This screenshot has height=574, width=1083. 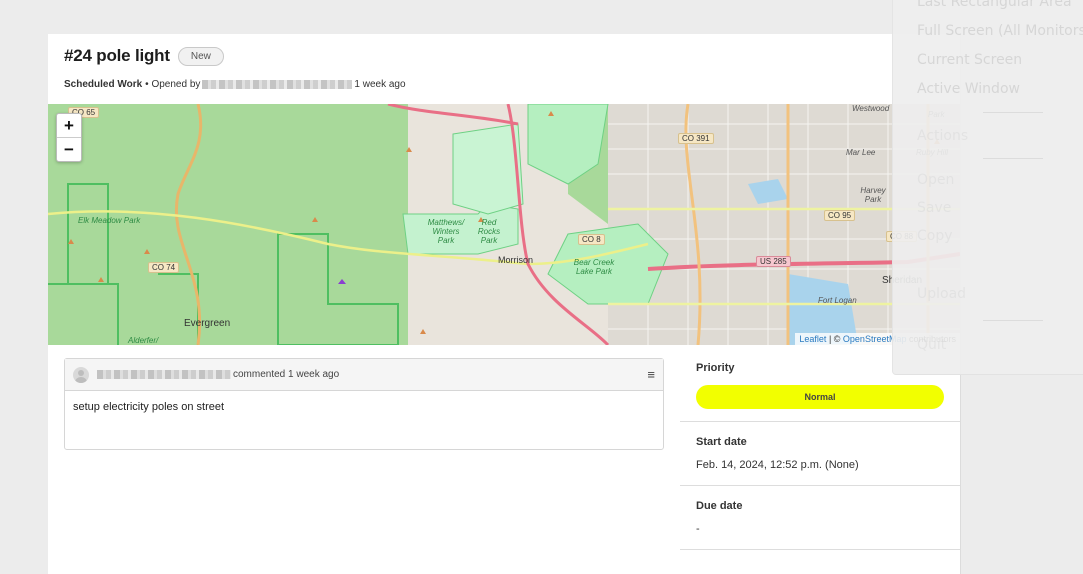 I want to click on map-shield-co95: CO 95, so click(x=840, y=215).